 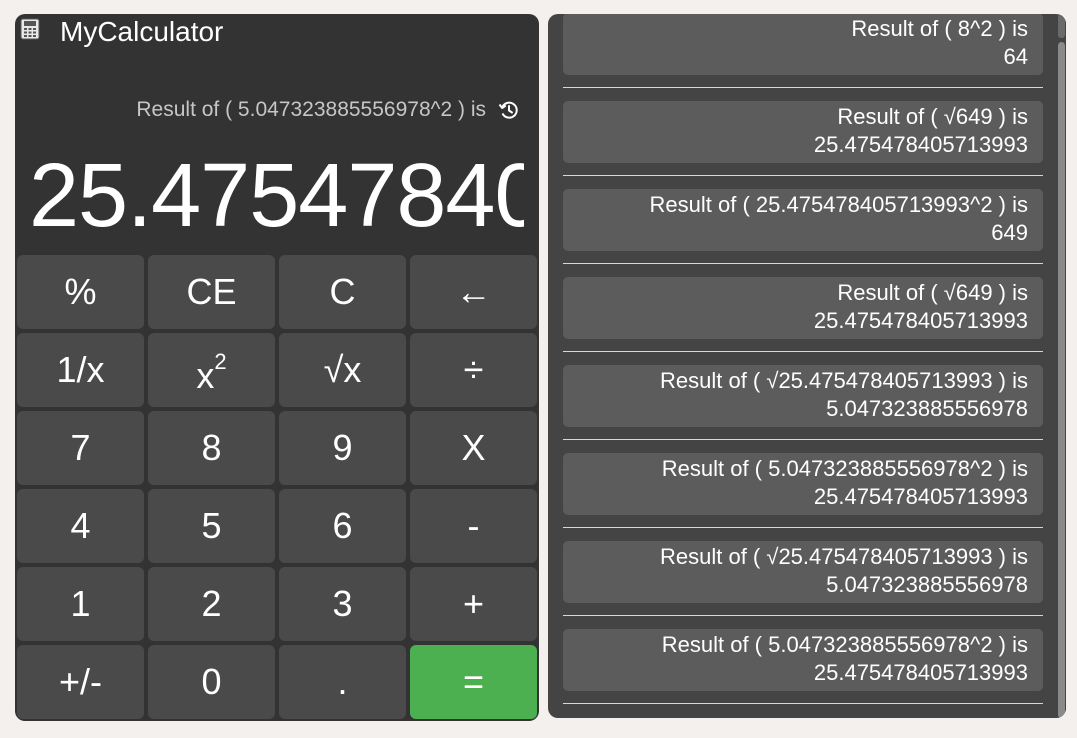 I want to click on digit-6-key: 6, so click(x=342, y=526).